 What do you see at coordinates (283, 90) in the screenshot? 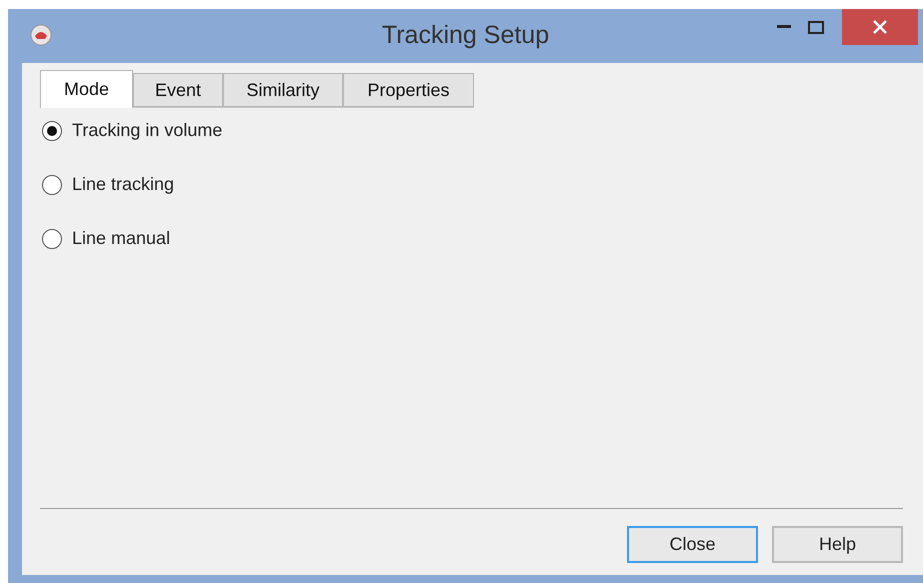
I see `tab: Similarity` at bounding box center [283, 90].